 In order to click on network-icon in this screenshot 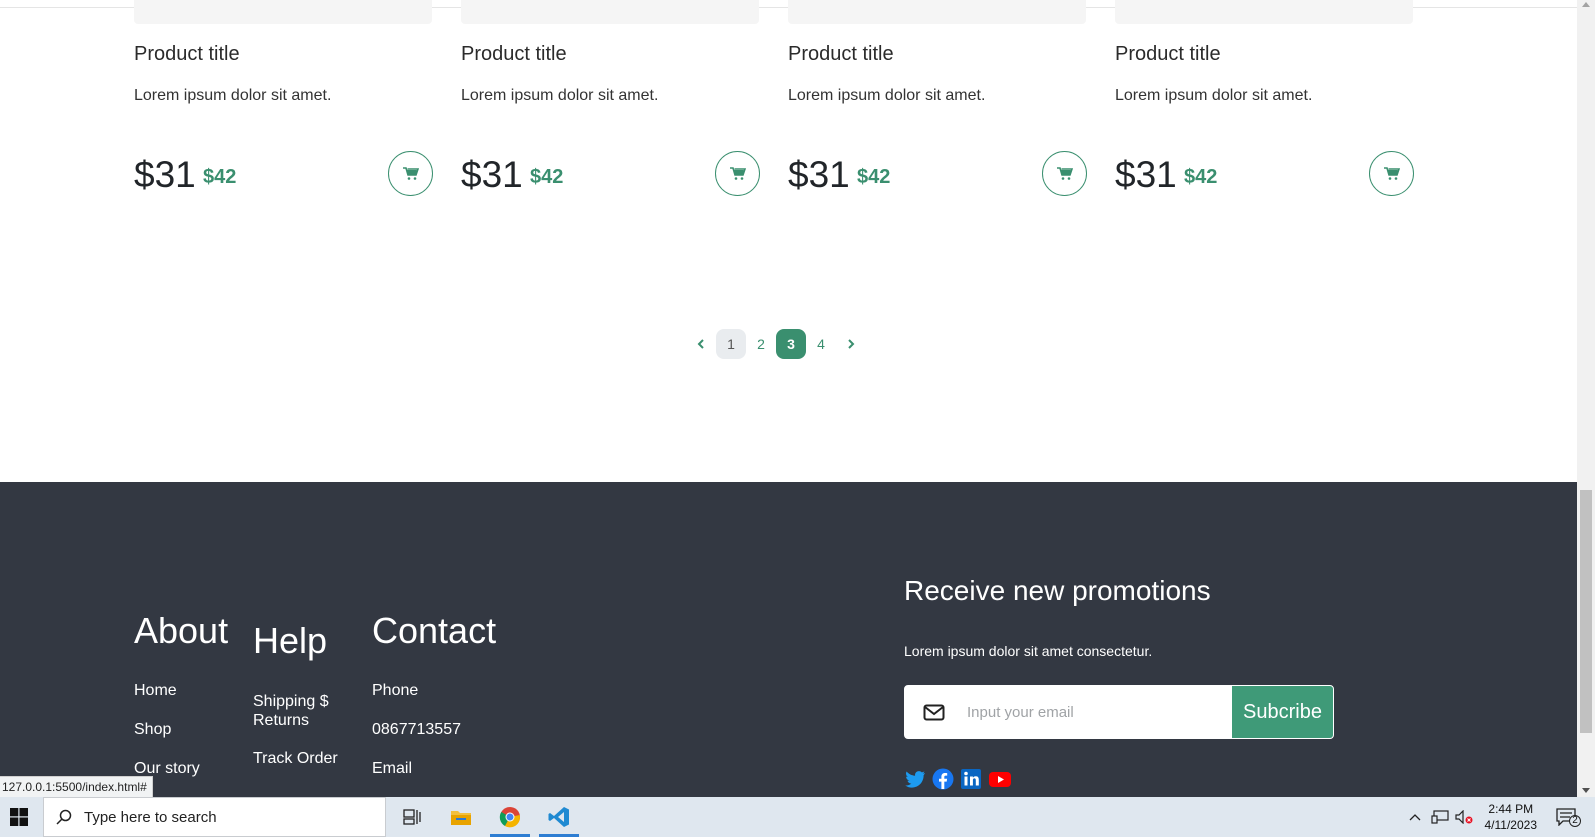, I will do `click(1439, 817)`.